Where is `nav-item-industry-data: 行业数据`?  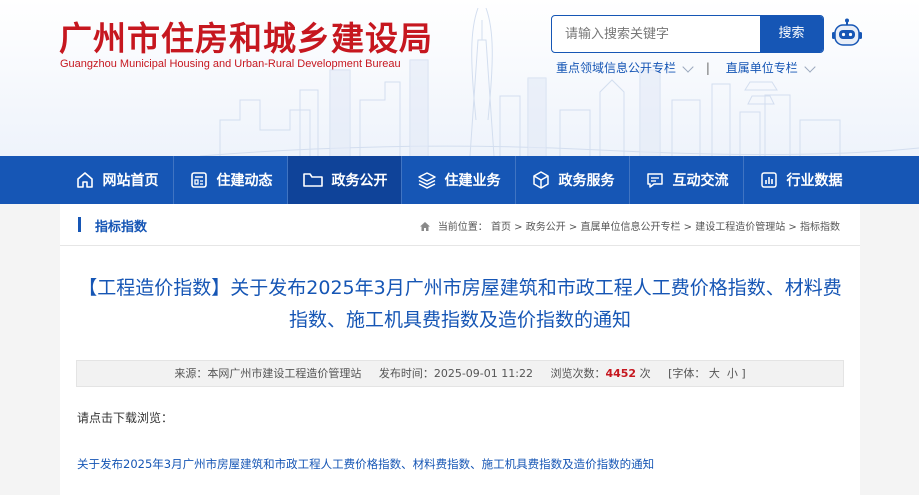
nav-item-industry-data: 行业数据 is located at coordinates (800, 180).